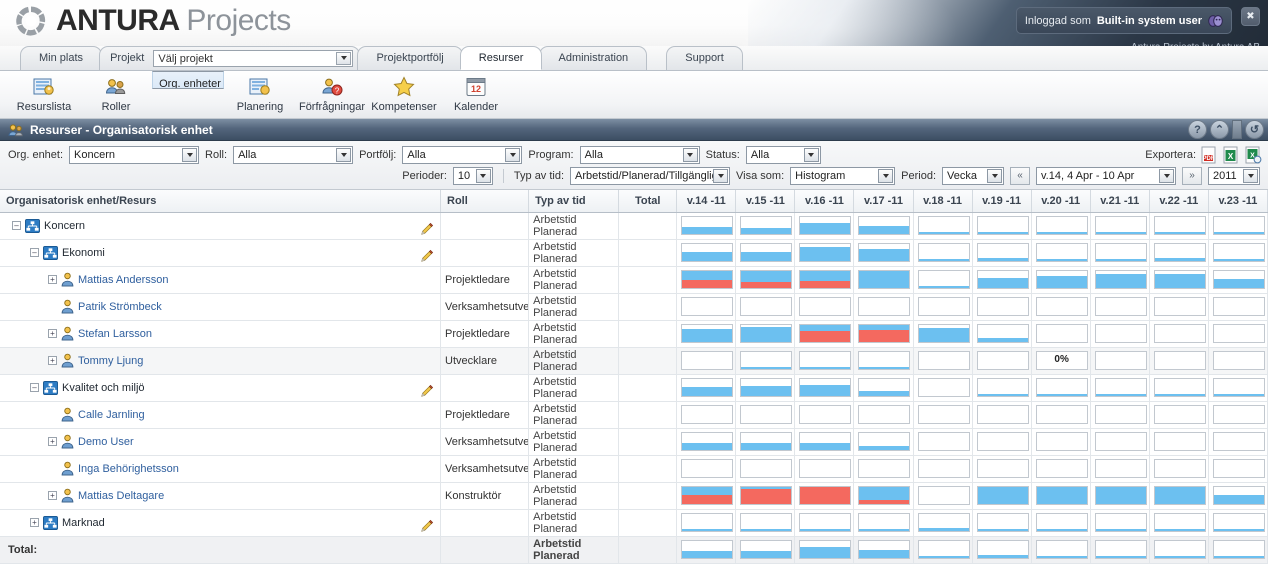  What do you see at coordinates (404, 94) in the screenshot?
I see `toolbar-item-kompetenser: Kompetenser` at bounding box center [404, 94].